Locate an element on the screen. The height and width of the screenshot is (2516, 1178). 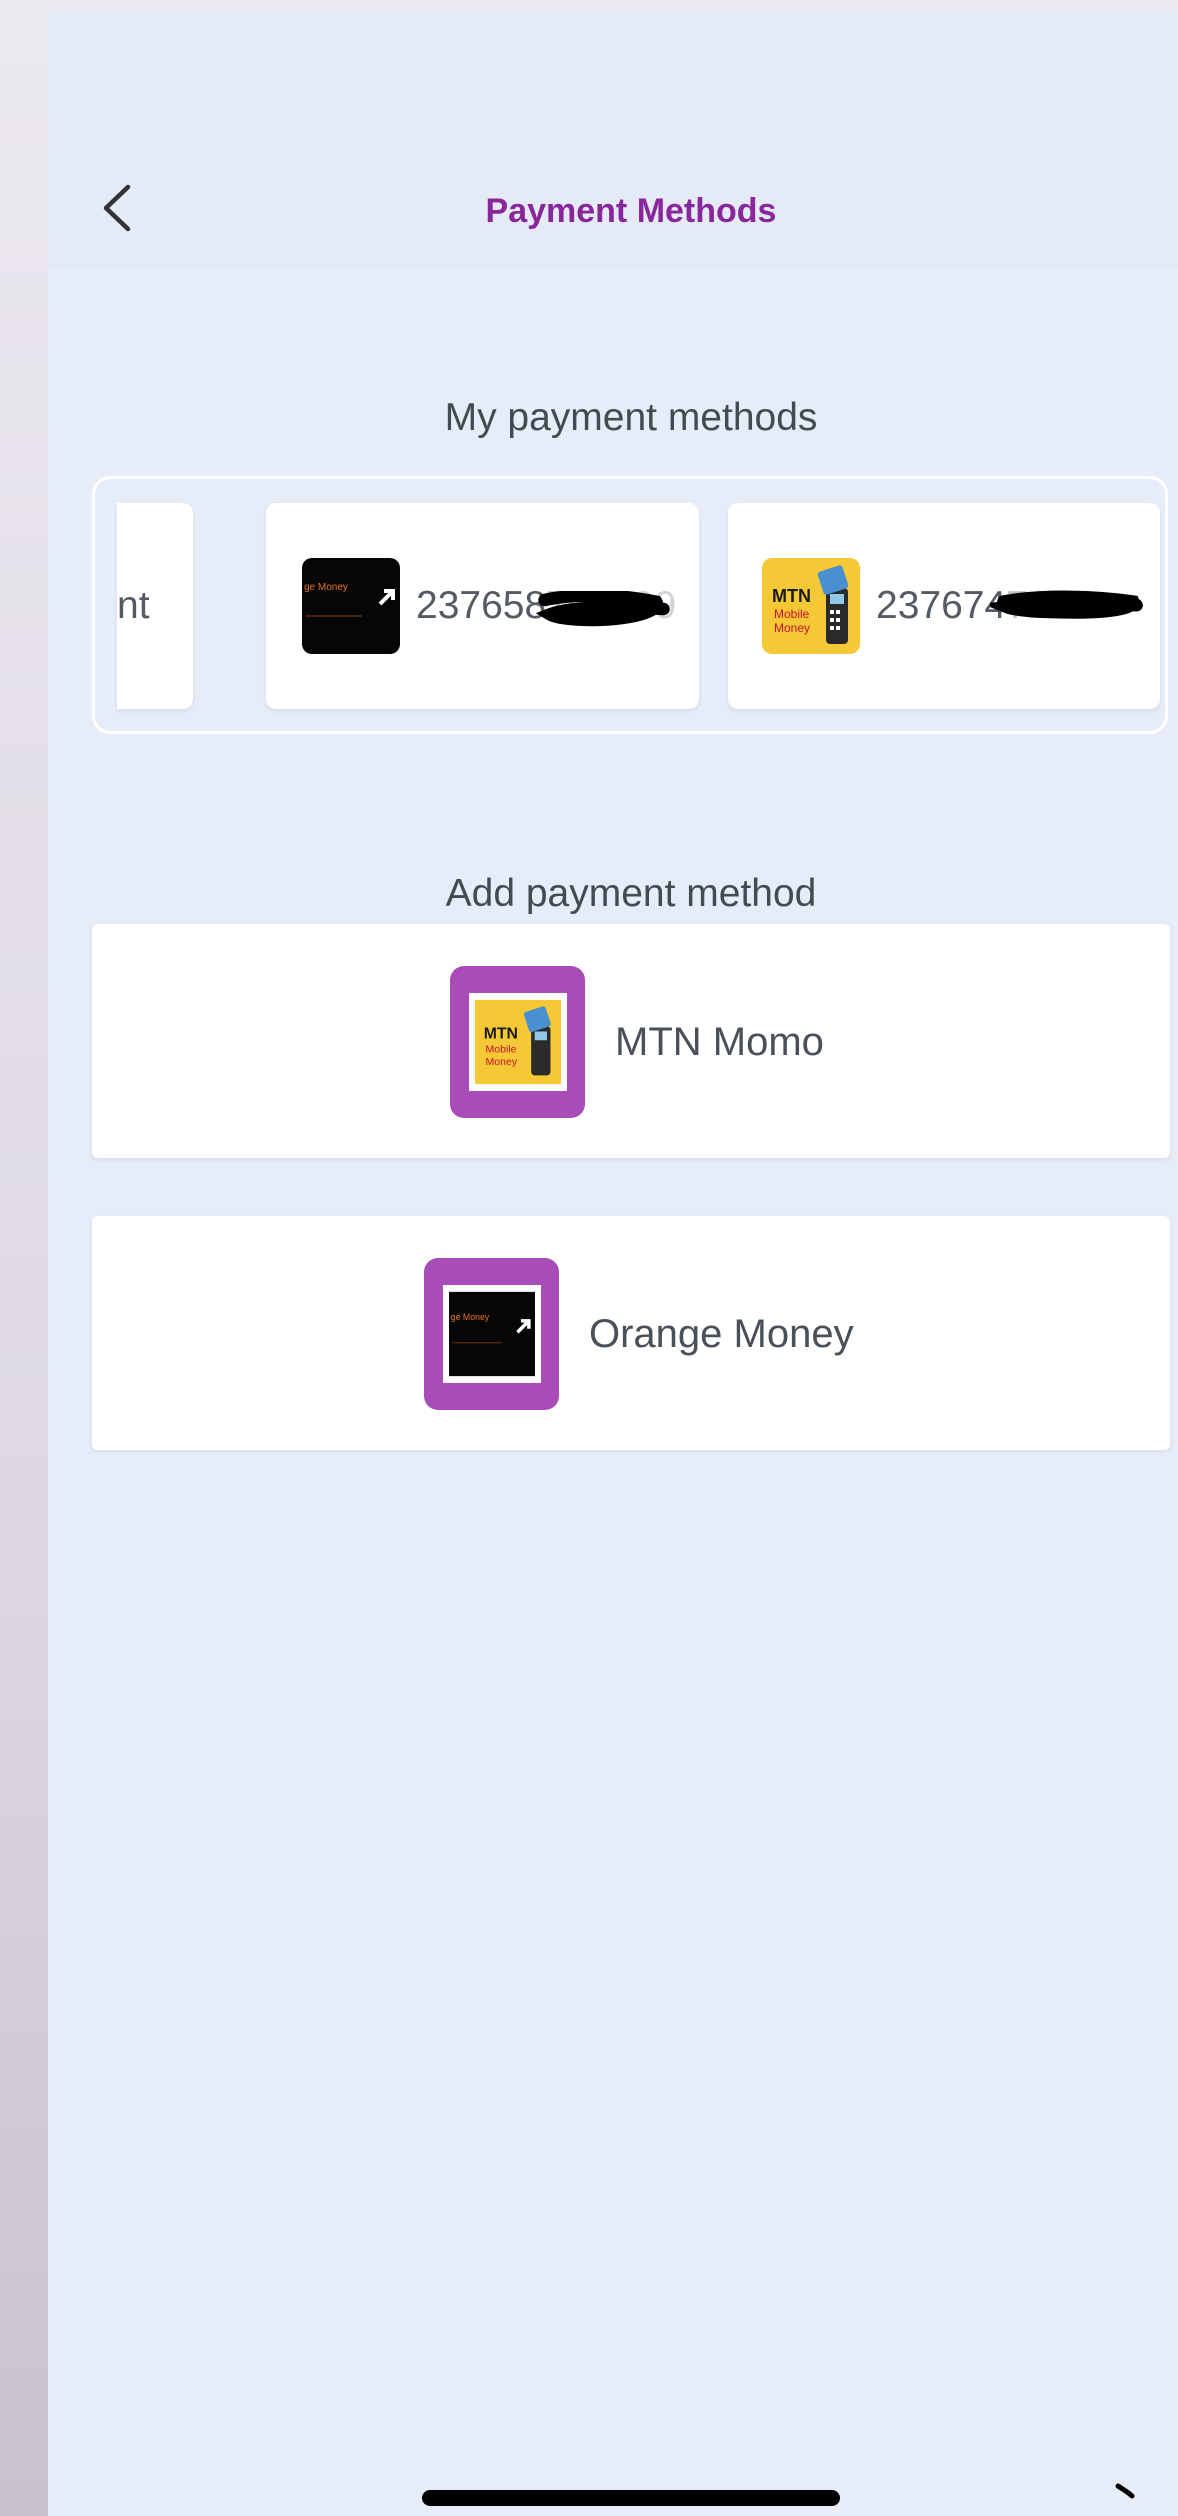
home-indicator is located at coordinates (631, 2498).